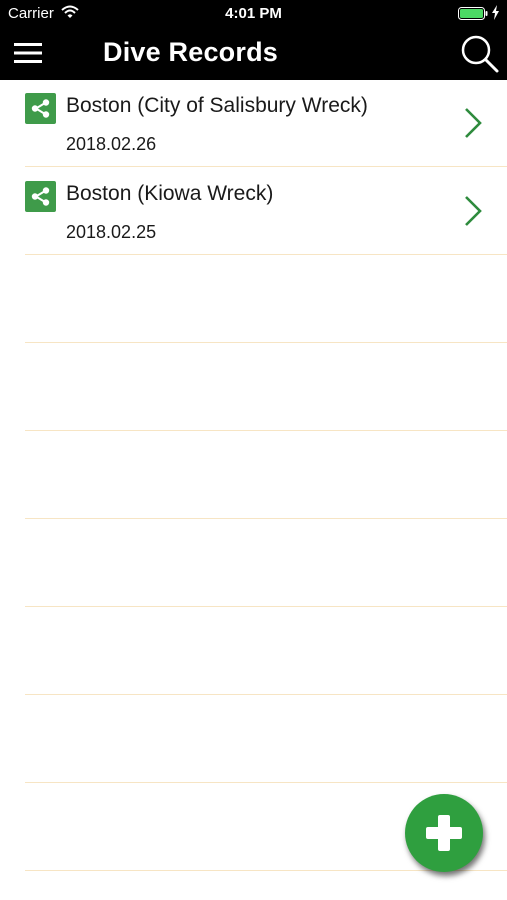 This screenshot has width=507, height=900. What do you see at coordinates (111, 144) in the screenshot?
I see `record-date: 2018.02.26` at bounding box center [111, 144].